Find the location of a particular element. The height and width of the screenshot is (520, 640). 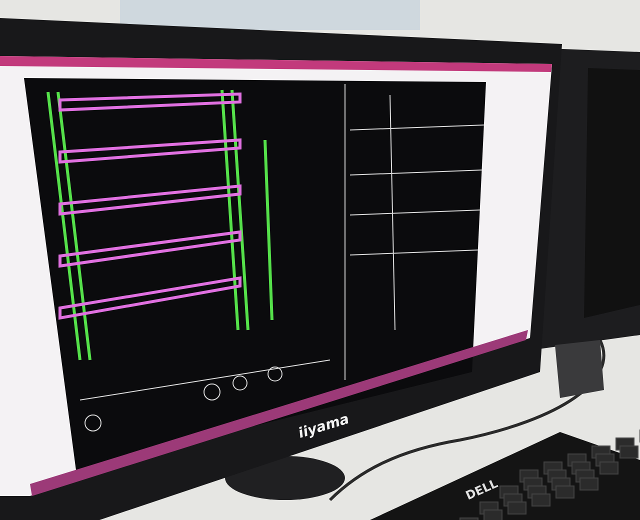

monitor-brand-logo: iiyama is located at coordinates (324, 426).